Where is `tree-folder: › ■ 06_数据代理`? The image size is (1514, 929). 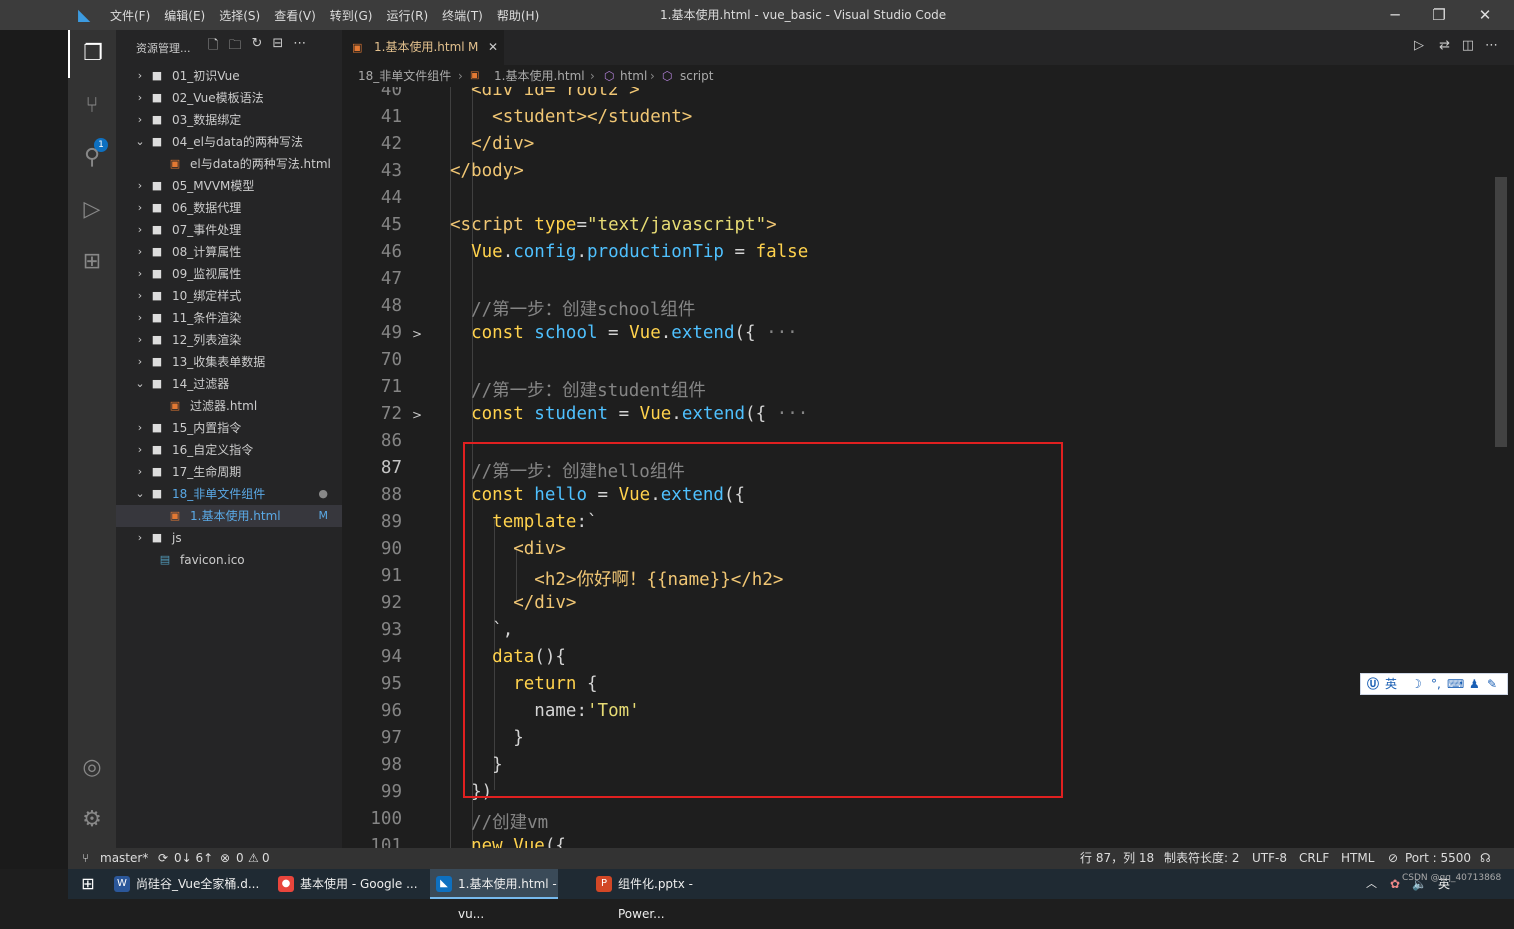
tree-folder: › ■ 06_数据代理 is located at coordinates (229, 208).